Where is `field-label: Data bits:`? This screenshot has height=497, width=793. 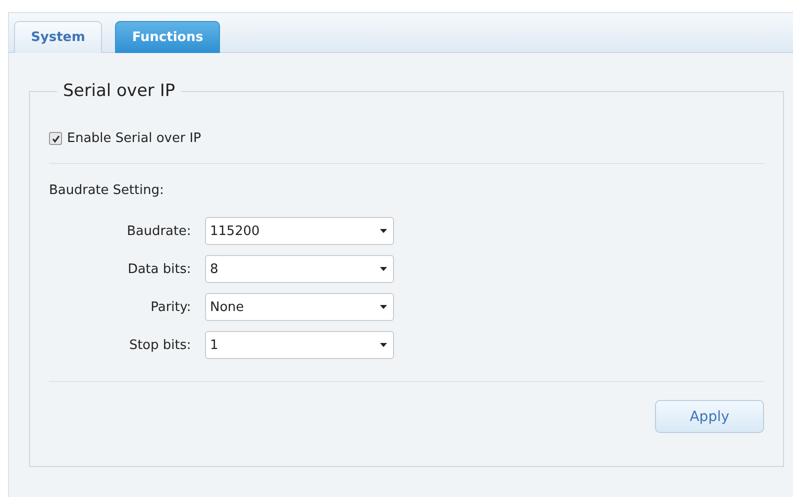
field-label: Data bits: is located at coordinates (158, 269).